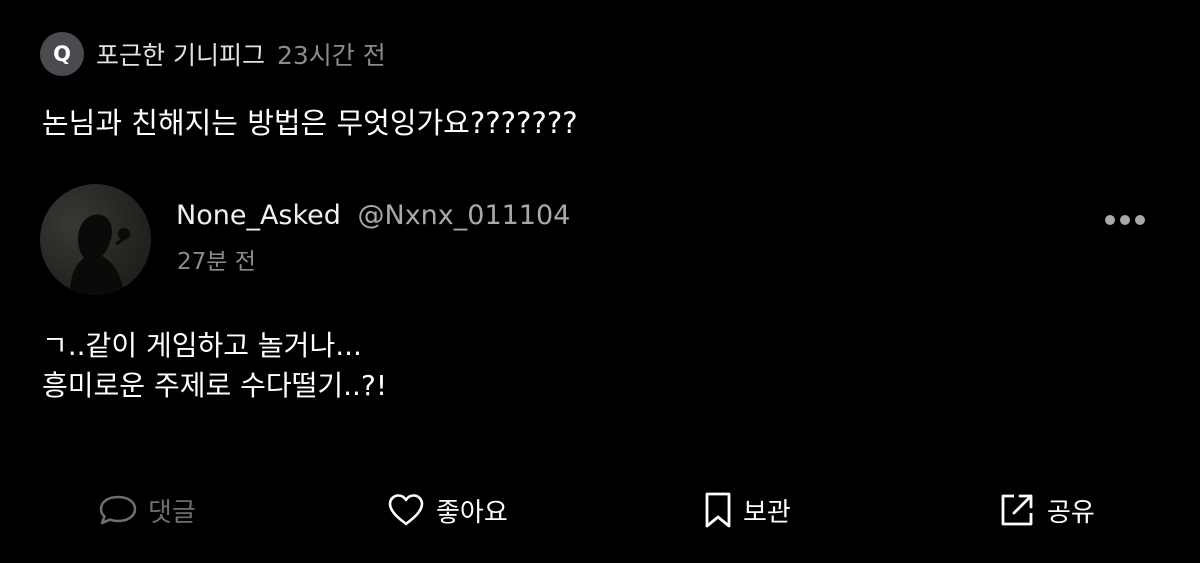  I want to click on question-time: 23시간 전, so click(331, 55).